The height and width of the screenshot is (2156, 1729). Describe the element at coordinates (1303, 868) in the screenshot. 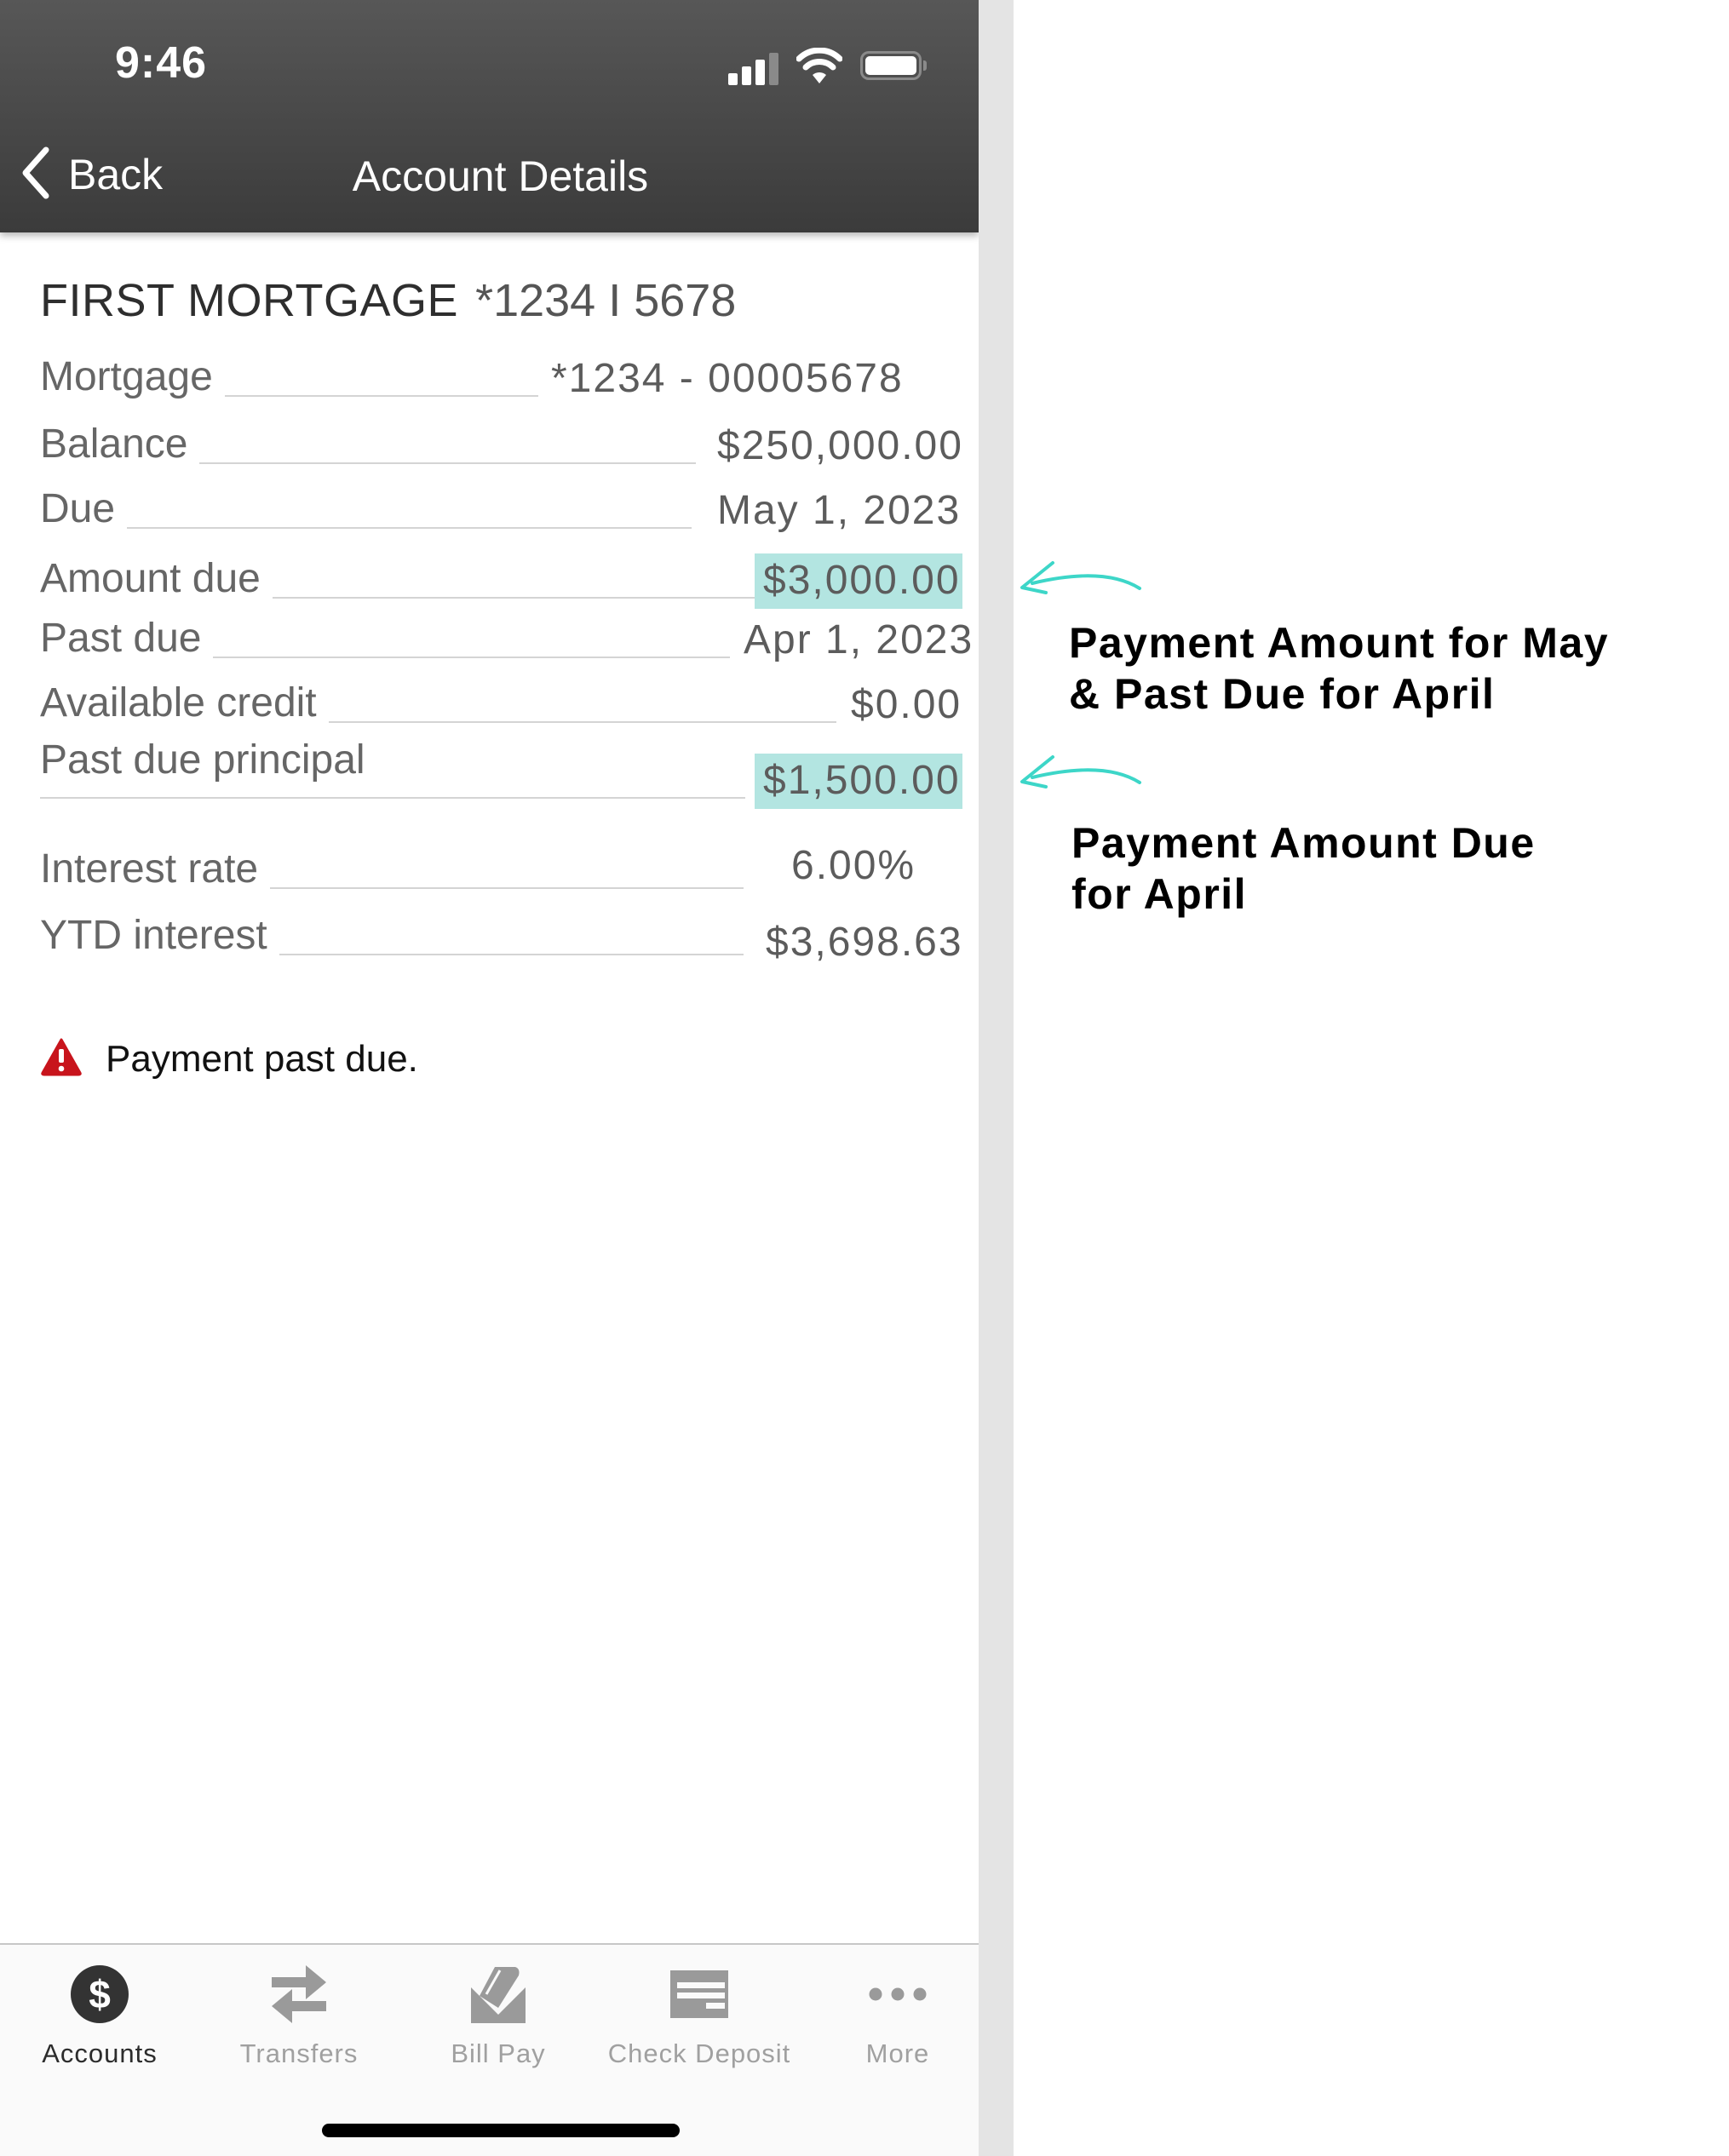

I see `annotation-past-due-principal: Payment Amount Due for April` at that location.